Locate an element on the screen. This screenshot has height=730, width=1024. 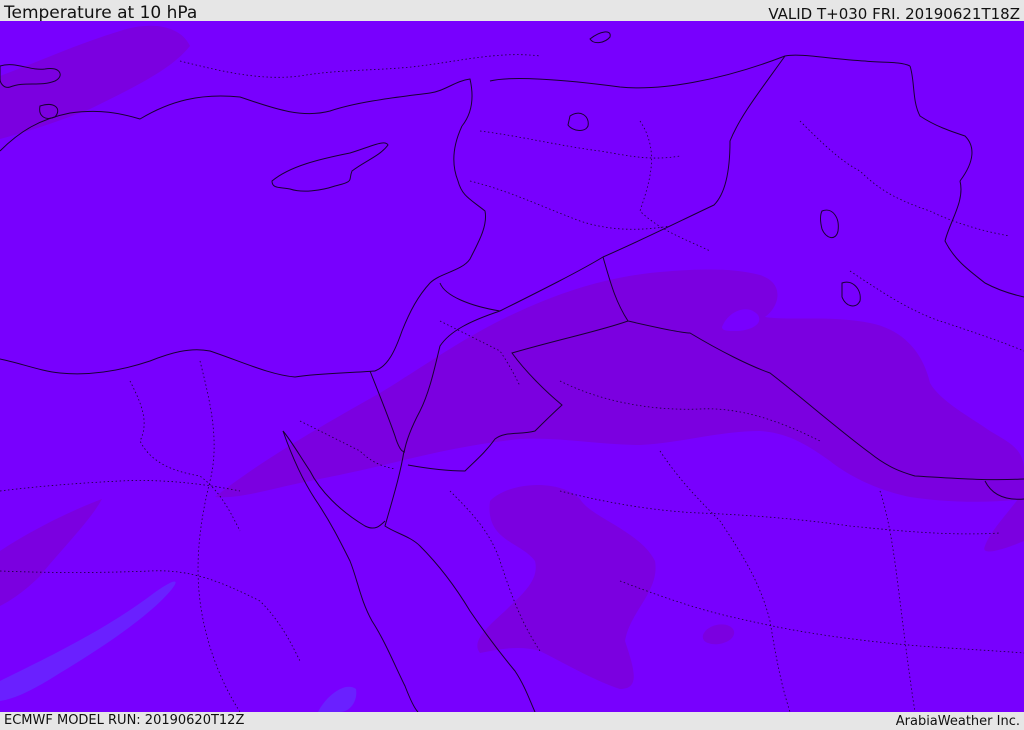
cool-shading is located at coordinates (178, 646).